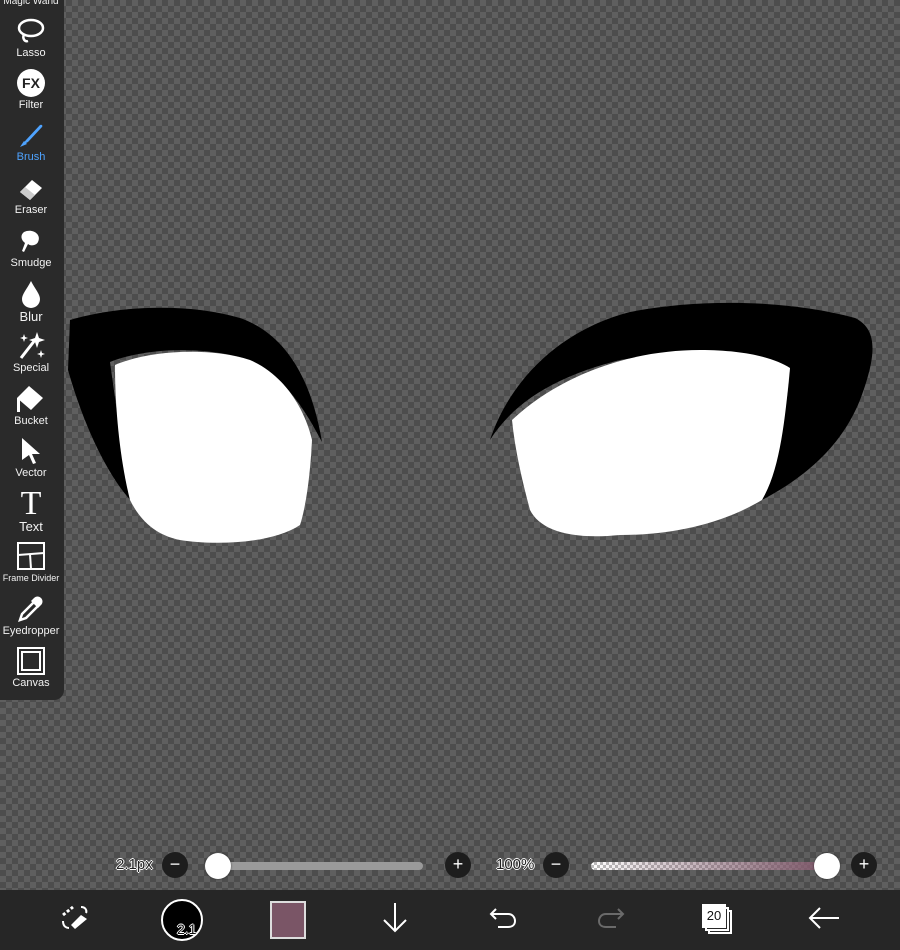 Image resolution: width=900 pixels, height=950 pixels. I want to click on tool-label: Text, so click(31, 526).